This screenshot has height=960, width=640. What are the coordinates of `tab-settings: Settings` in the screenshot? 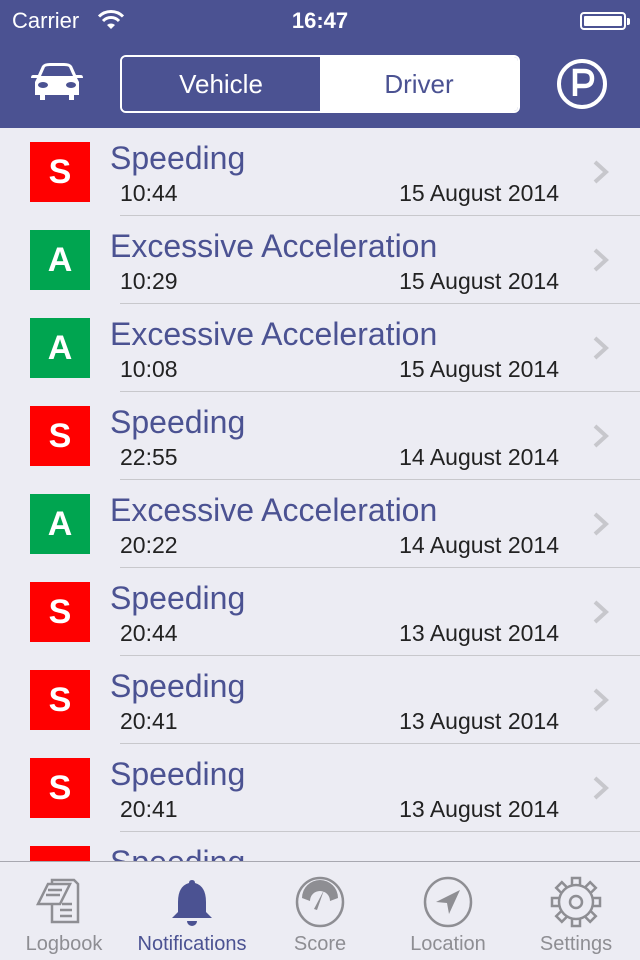 It's located at (576, 911).